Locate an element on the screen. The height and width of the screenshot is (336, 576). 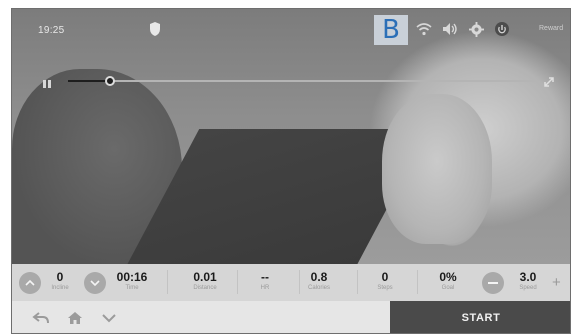
stat-time: 00:16 Time is located at coordinates (132, 281).